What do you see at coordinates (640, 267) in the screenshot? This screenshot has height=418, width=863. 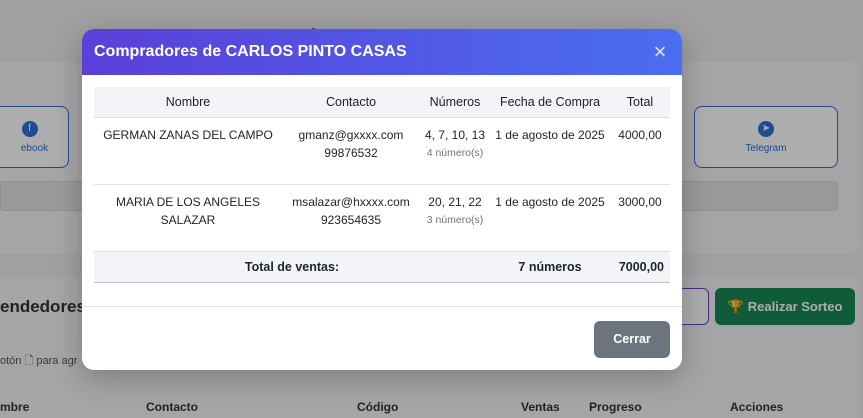 I see `footer-total: 7000,00` at bounding box center [640, 267].